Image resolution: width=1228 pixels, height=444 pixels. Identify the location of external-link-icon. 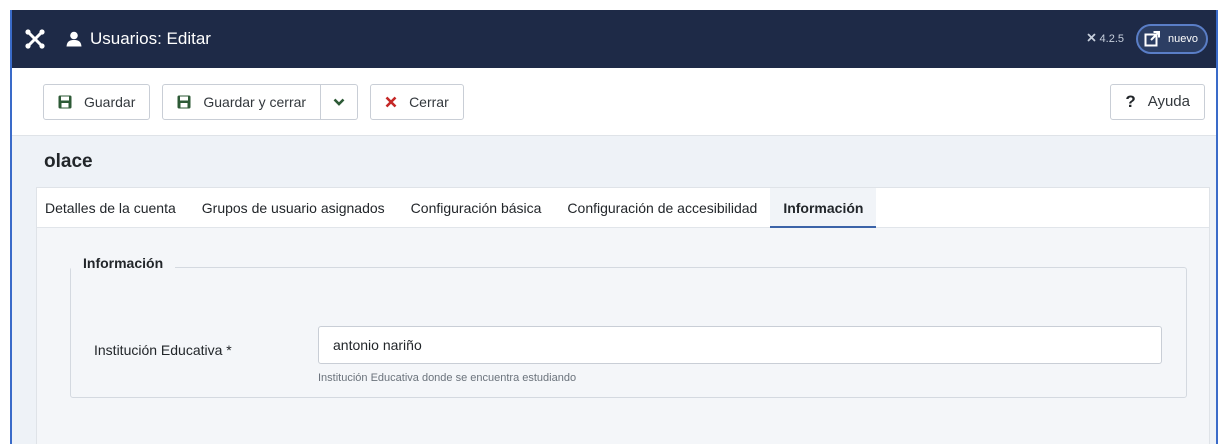
(1152, 39).